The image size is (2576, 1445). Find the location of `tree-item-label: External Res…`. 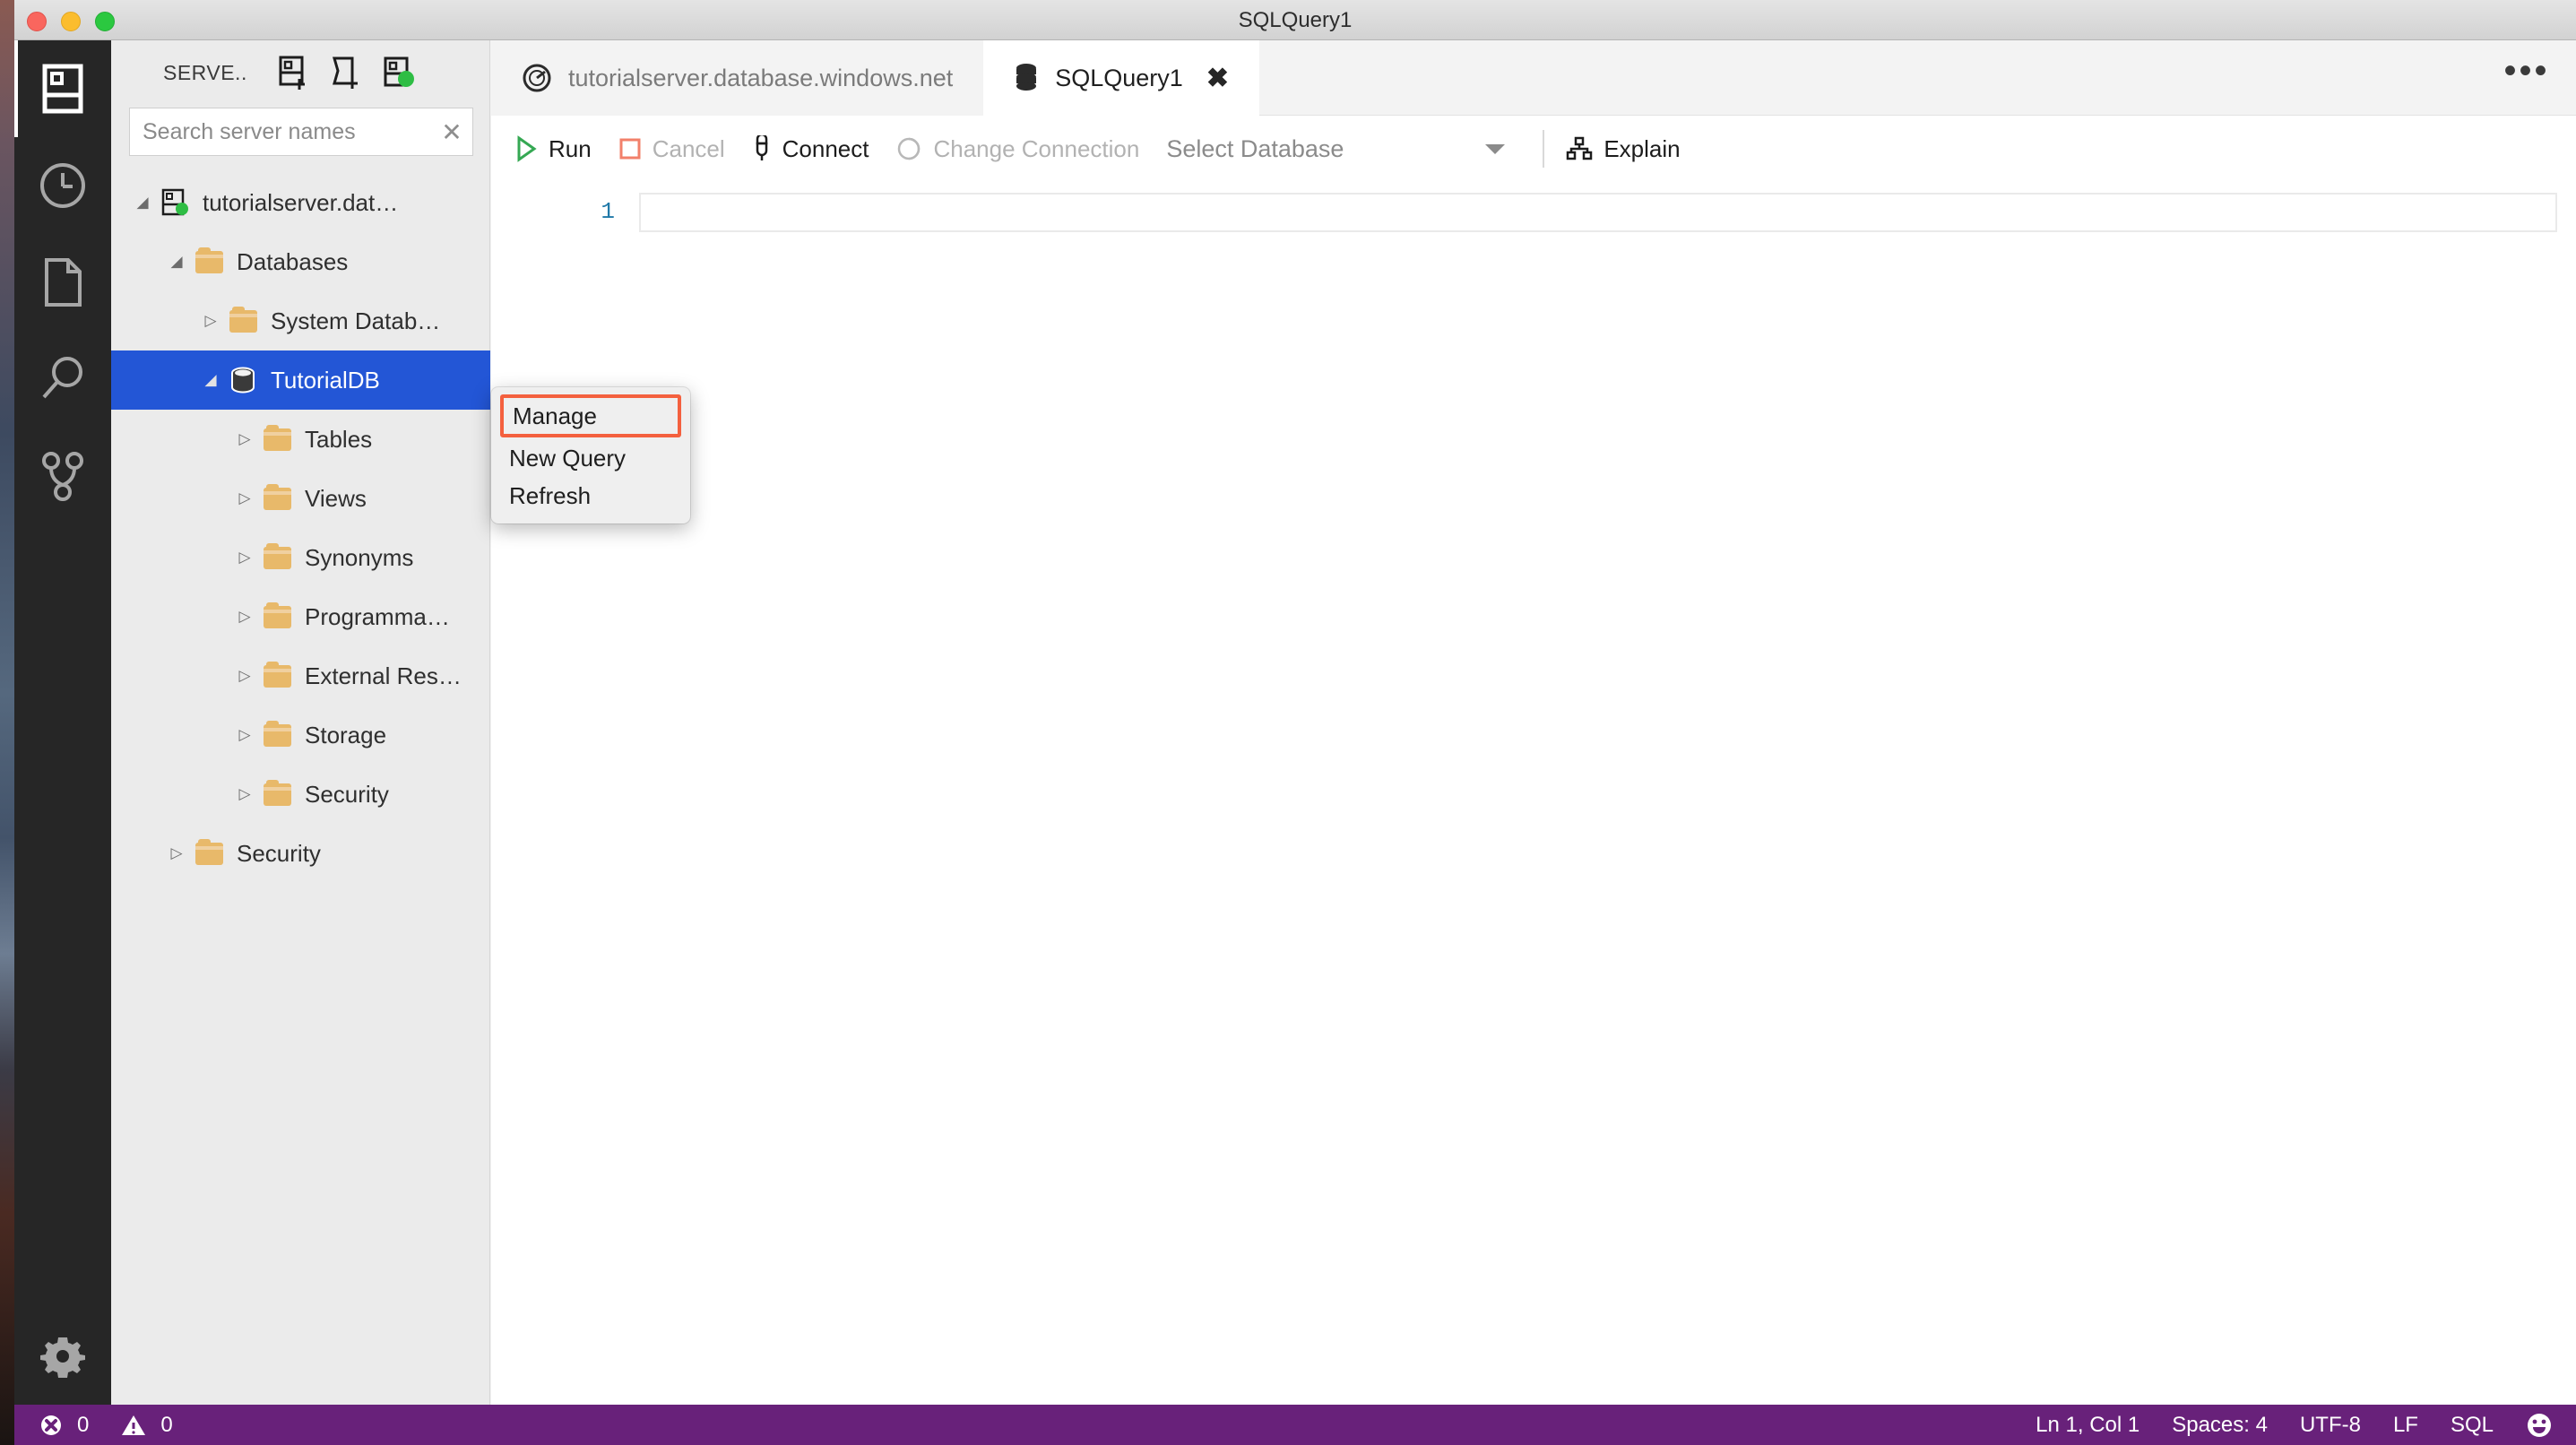

tree-item-label: External Res… is located at coordinates (383, 675).